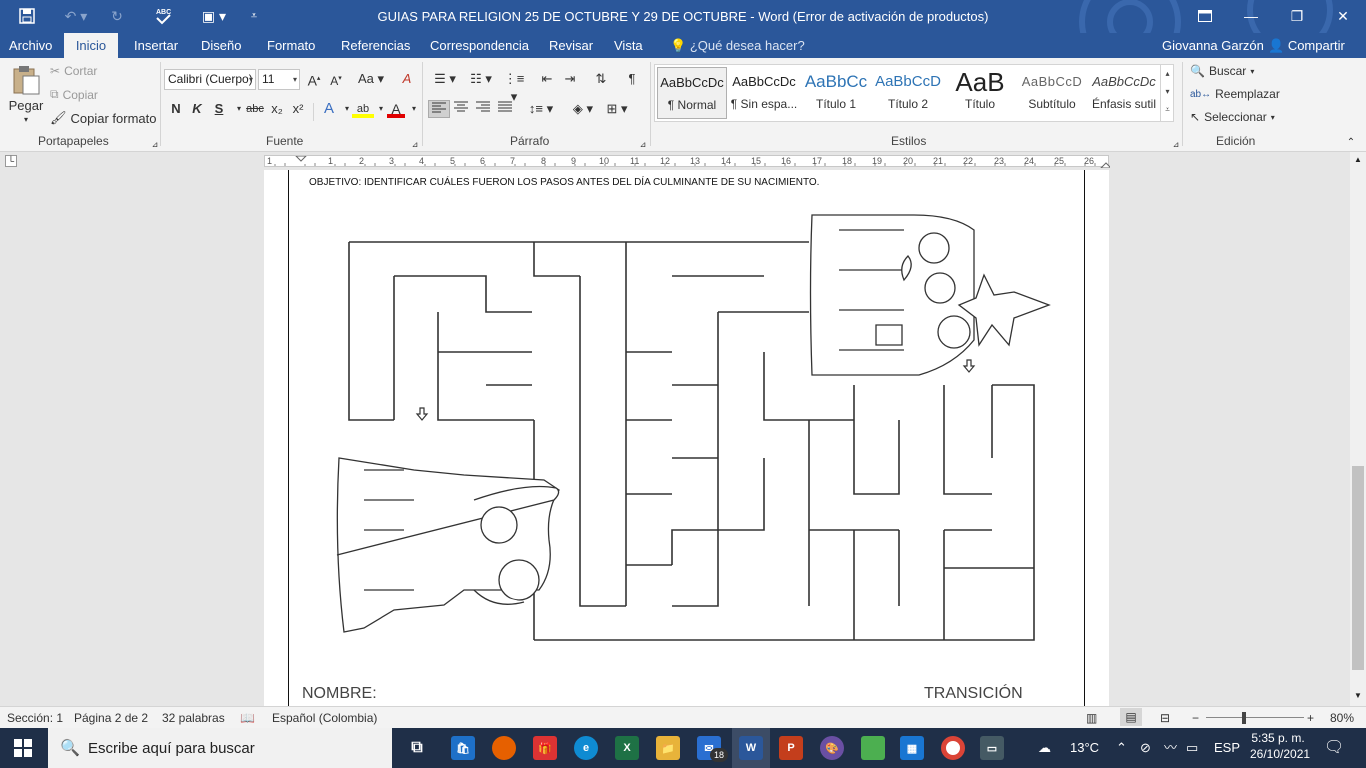 The height and width of the screenshot is (768, 1366). I want to click on zoom-slider-track, so click(1255, 717).